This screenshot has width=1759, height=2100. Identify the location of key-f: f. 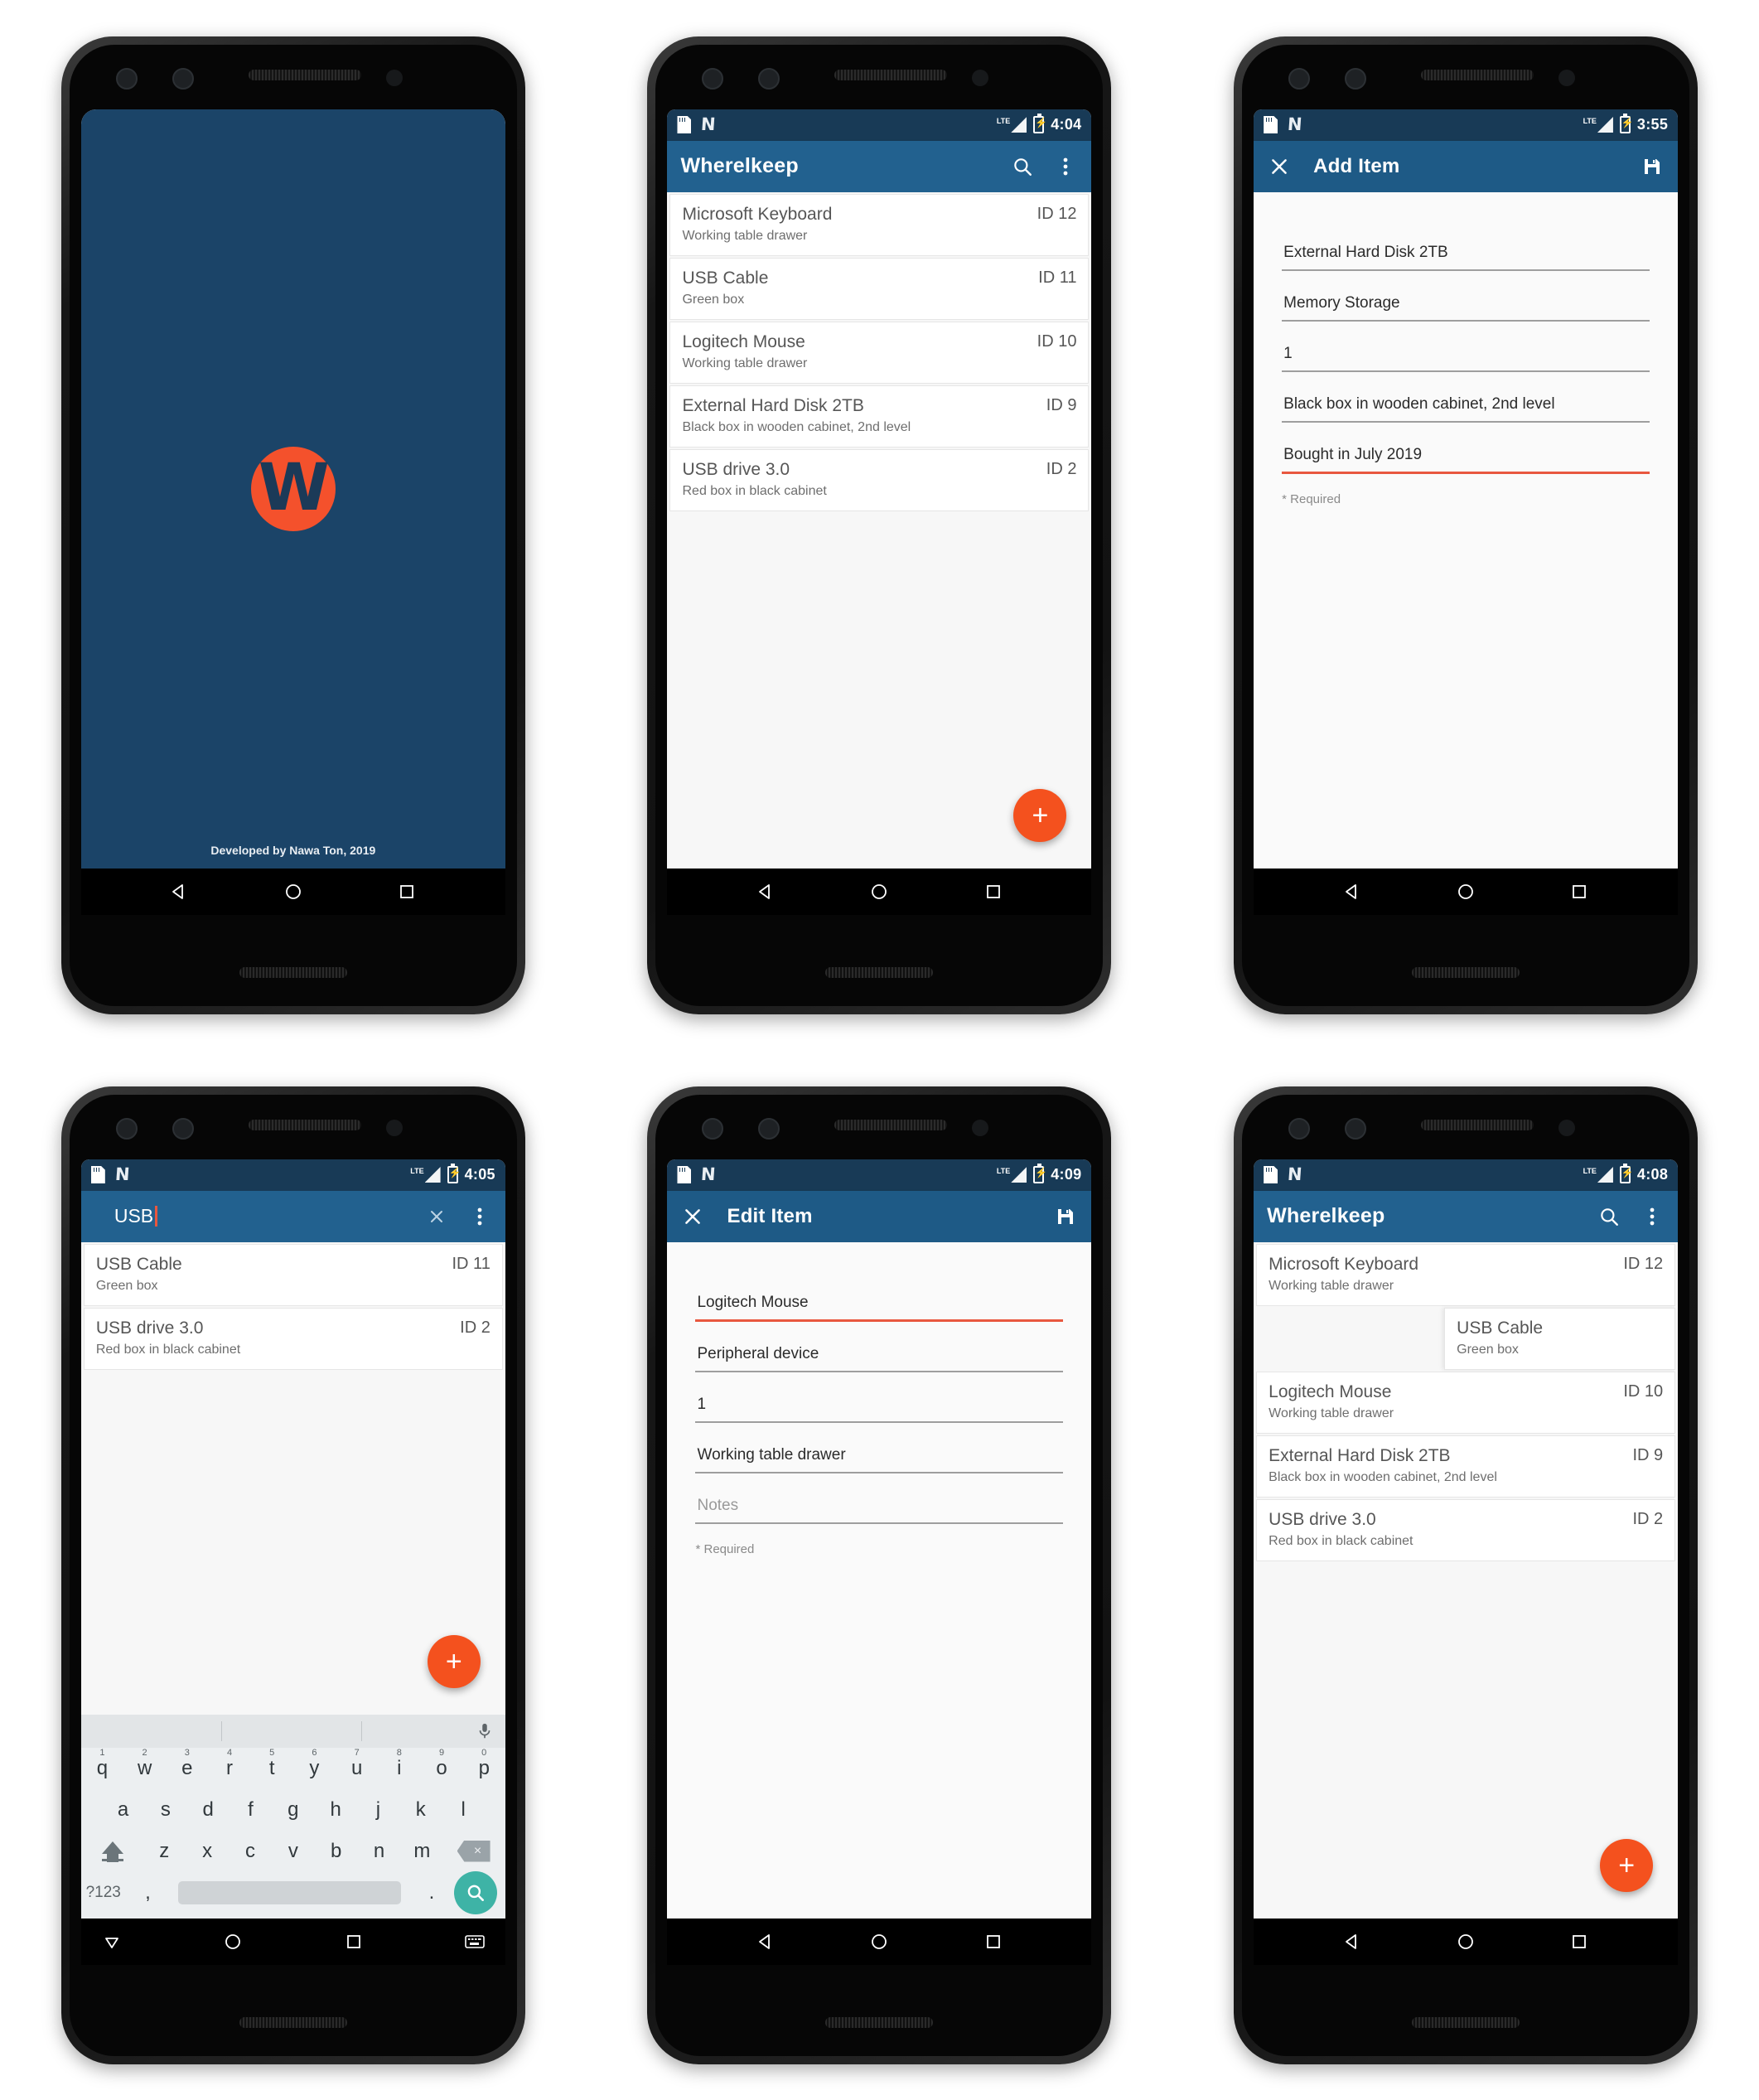
(251, 1810).